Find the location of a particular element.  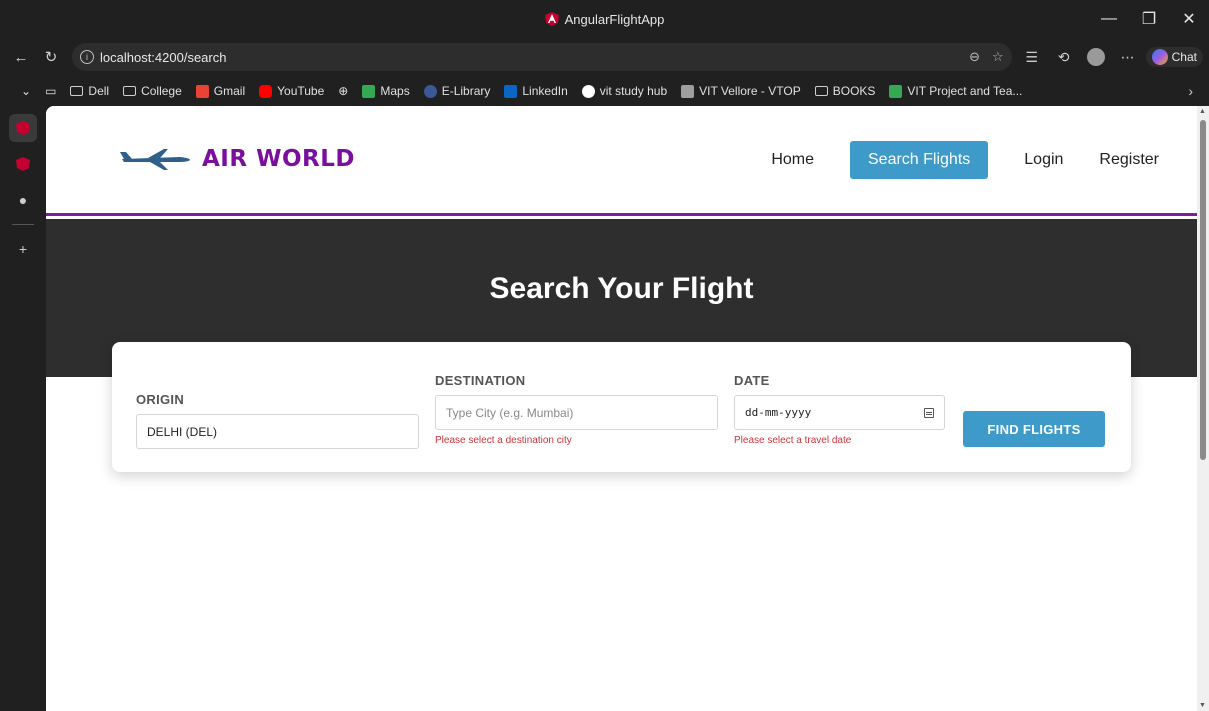

scroll-down-icon: ▼ is located at coordinates (1202, 705).